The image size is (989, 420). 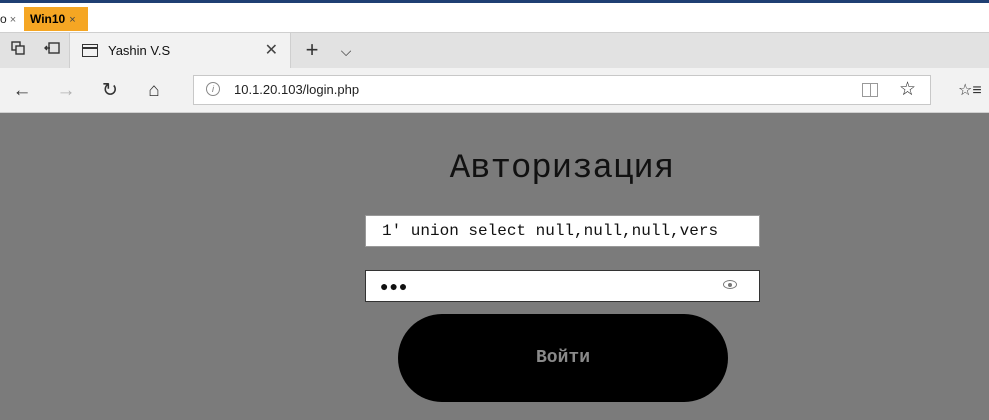 What do you see at coordinates (154, 90) in the screenshot?
I see `home-button: ⌂` at bounding box center [154, 90].